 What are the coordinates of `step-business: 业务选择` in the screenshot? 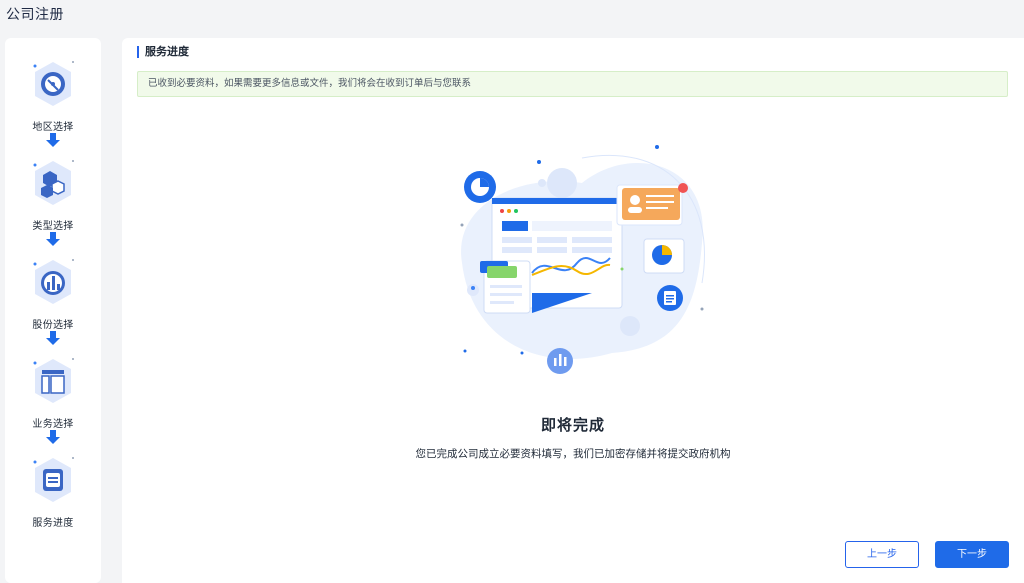 It's located at (53, 391).